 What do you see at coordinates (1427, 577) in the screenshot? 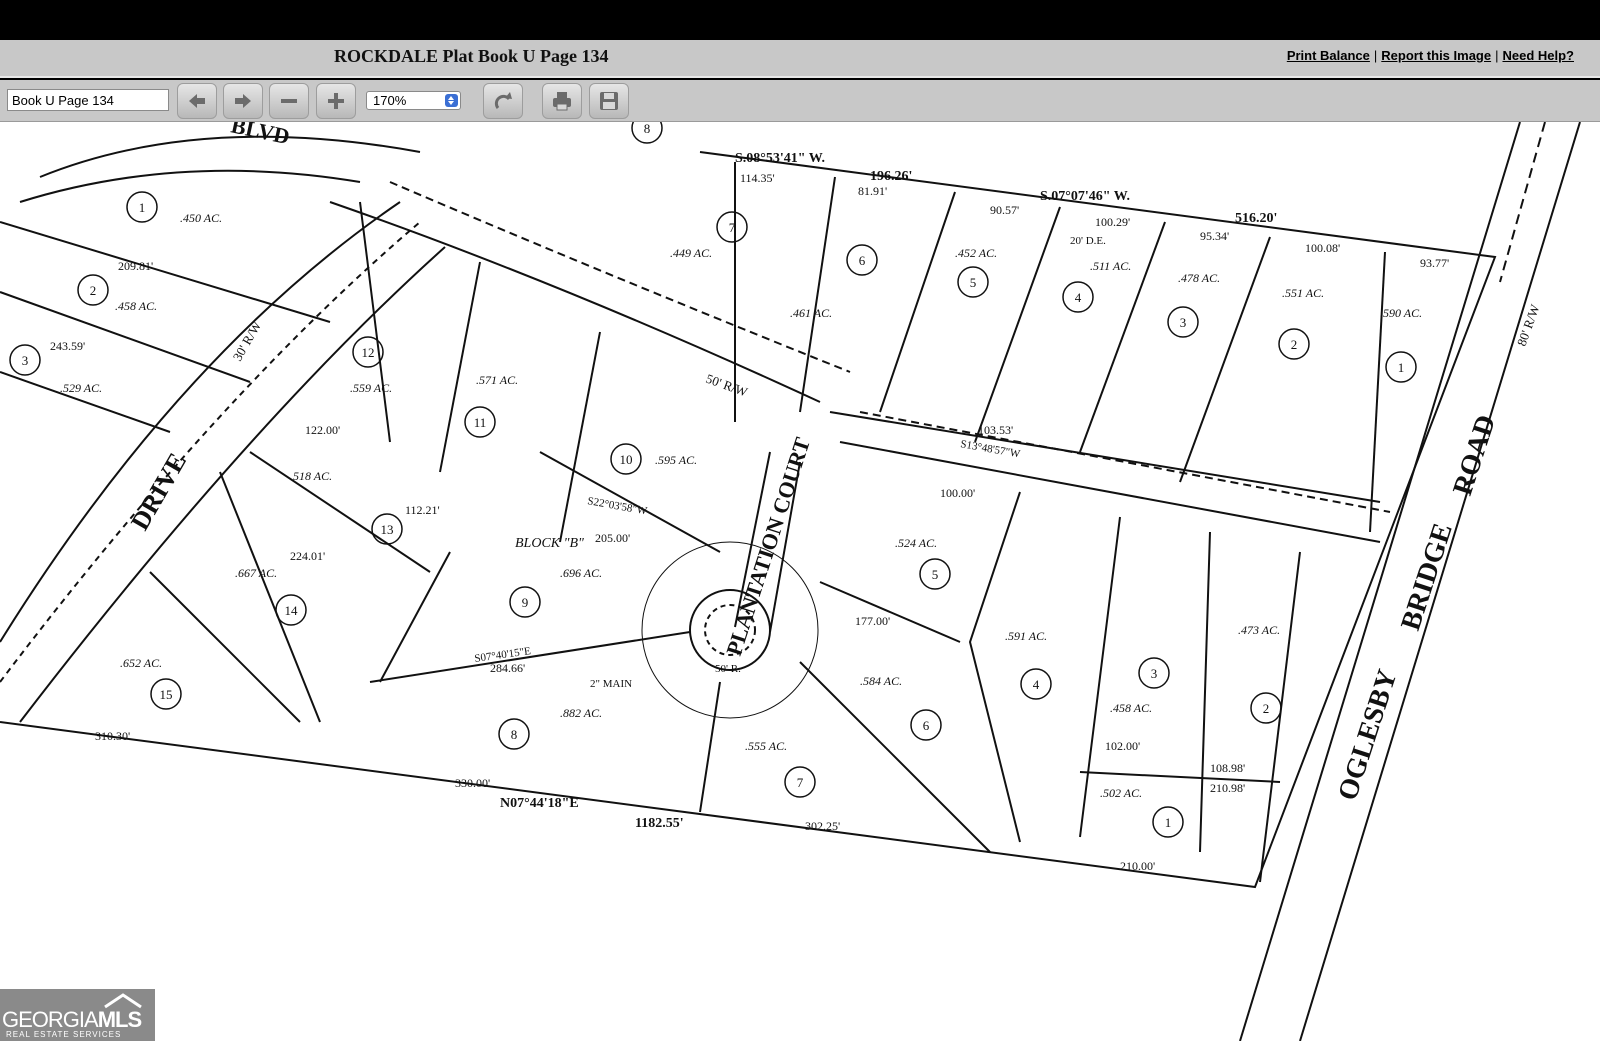
I see `plat-road-label: BRIDGE` at bounding box center [1427, 577].